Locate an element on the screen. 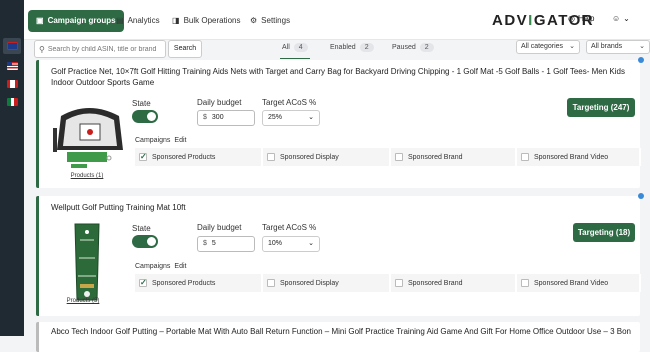 The width and height of the screenshot is (650, 352). target-acos-select: 10% ⌄ is located at coordinates (291, 244).